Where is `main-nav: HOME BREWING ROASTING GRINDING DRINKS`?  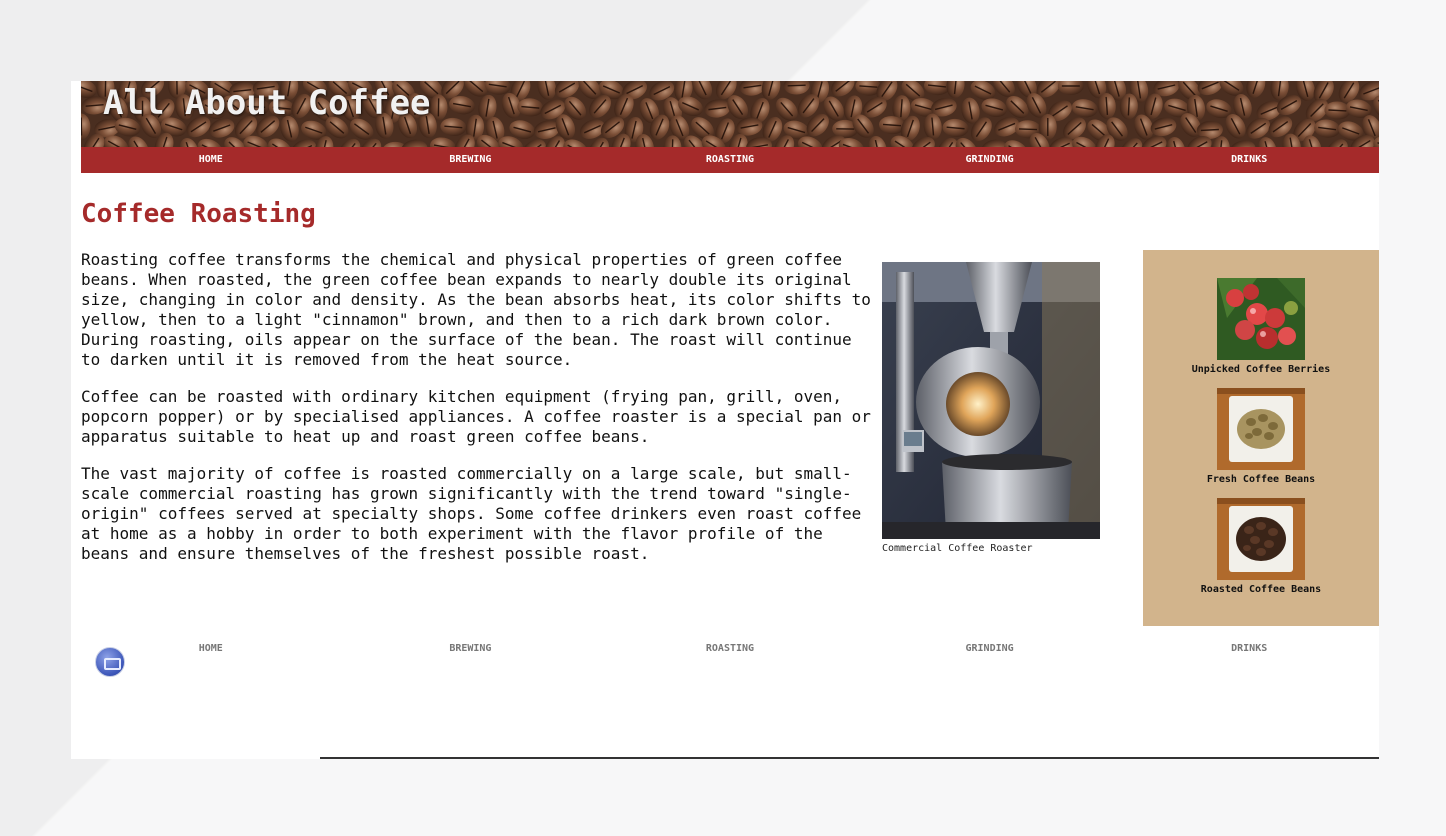 main-nav: HOME BREWING ROASTING GRINDING DRINKS is located at coordinates (730, 160).